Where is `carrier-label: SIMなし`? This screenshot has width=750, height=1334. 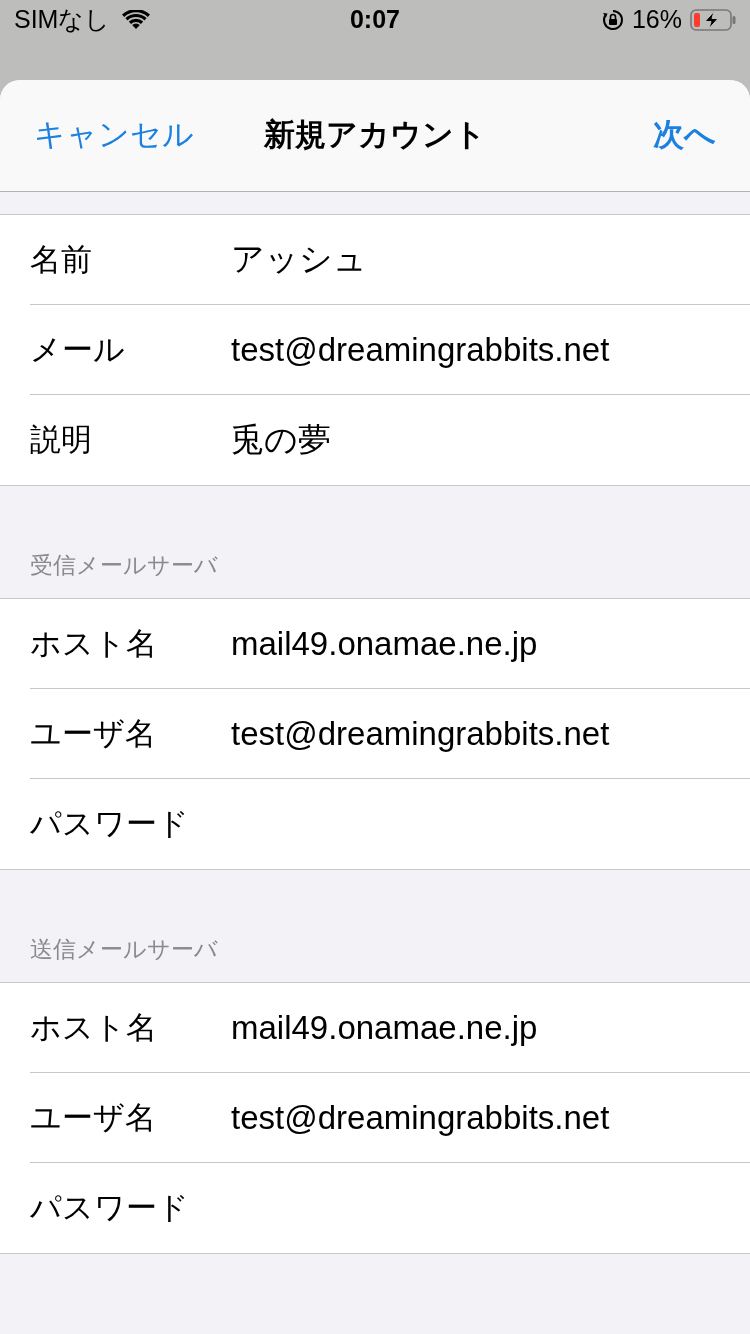
carrier-label: SIMなし is located at coordinates (62, 20).